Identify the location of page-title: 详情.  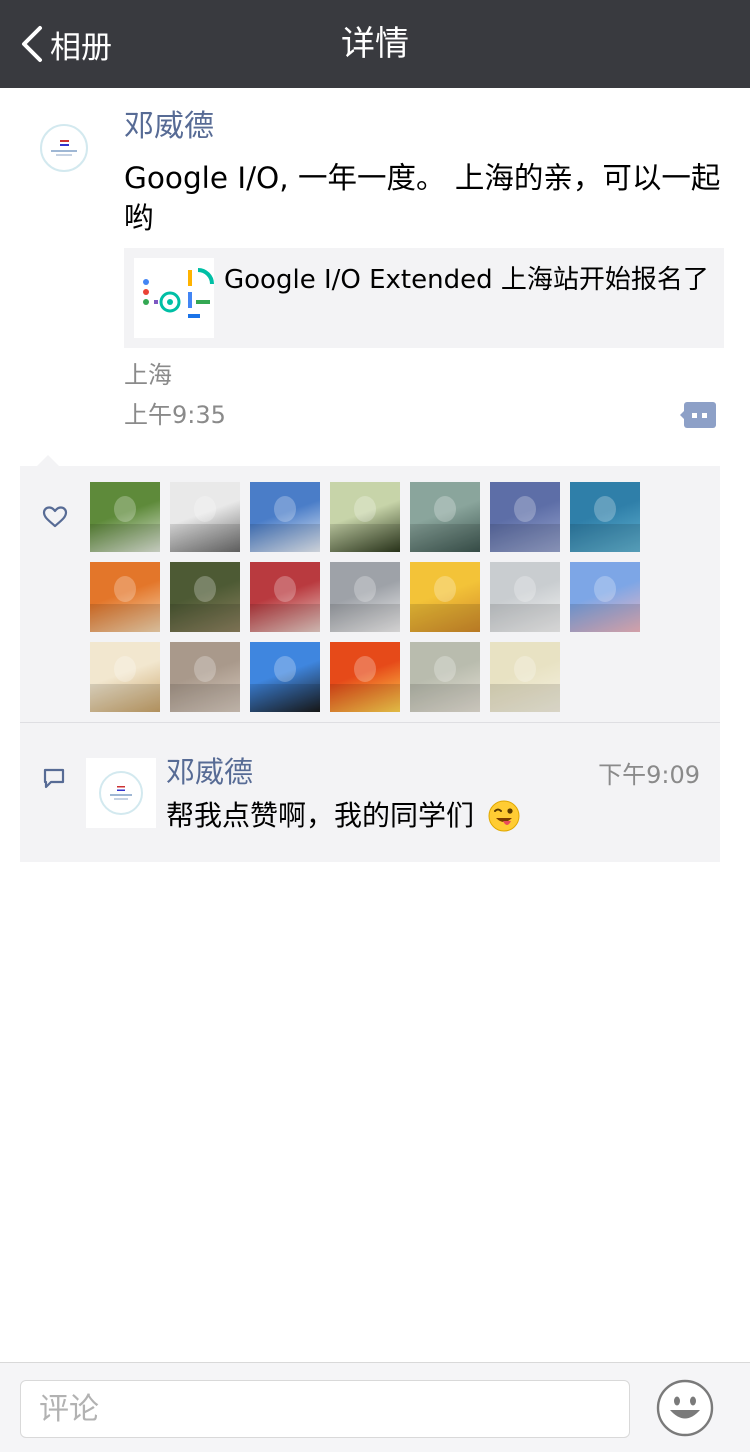
(375, 44).